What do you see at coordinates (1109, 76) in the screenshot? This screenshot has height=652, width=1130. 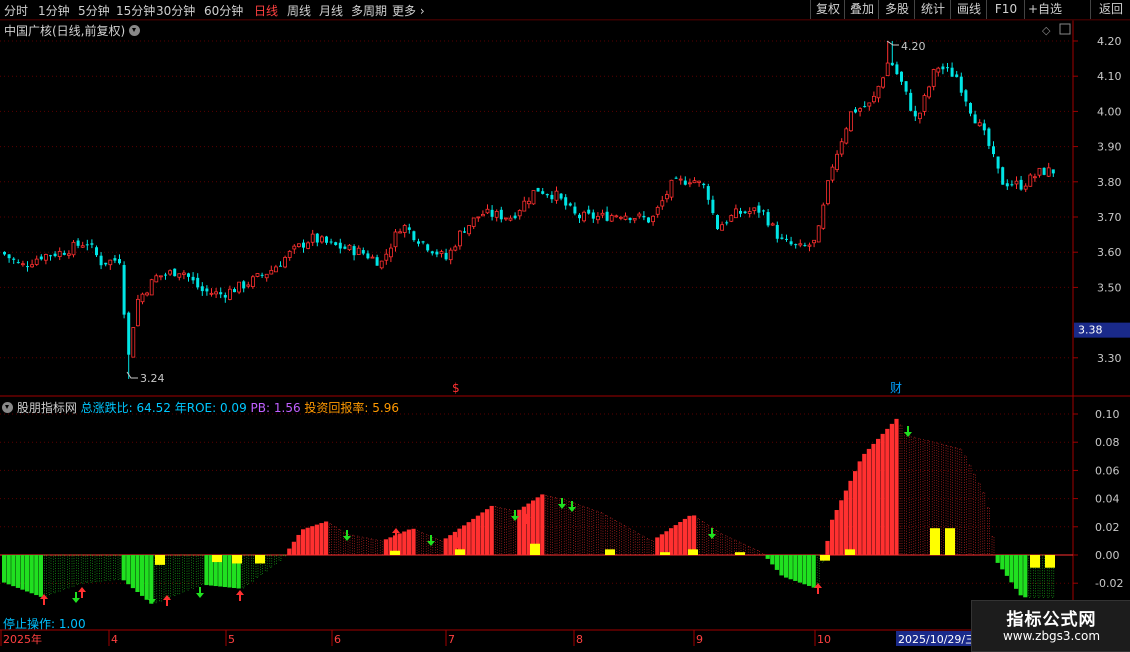 I see `price-tick-label: 4.10` at bounding box center [1109, 76].